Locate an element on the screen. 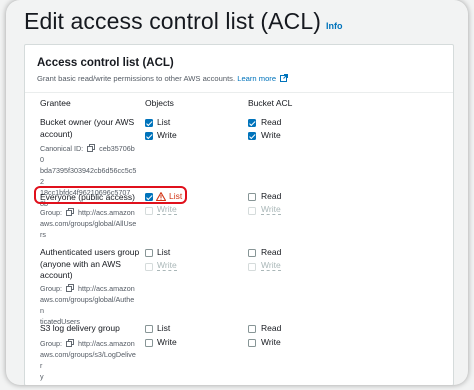 This screenshot has width=474, height=390. group-uri-value: aws.com/groups/global/Authen is located at coordinates (87, 305).